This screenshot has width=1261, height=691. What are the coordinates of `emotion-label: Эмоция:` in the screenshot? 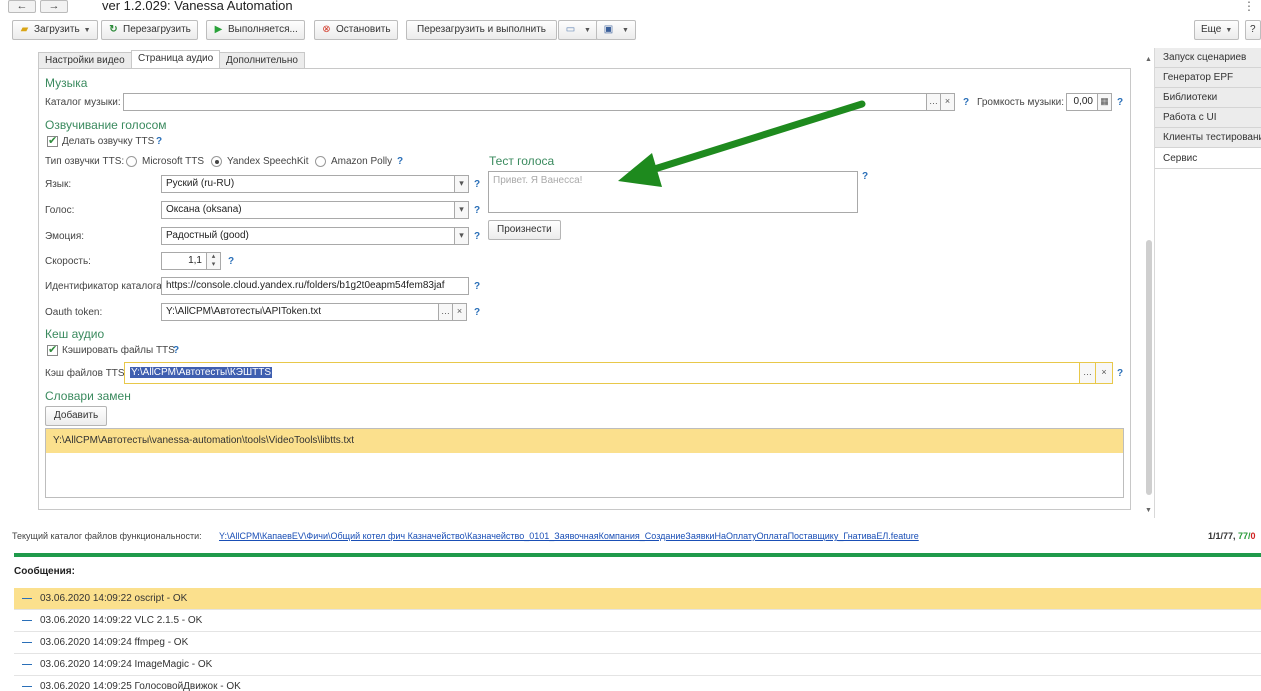 It's located at (65, 236).